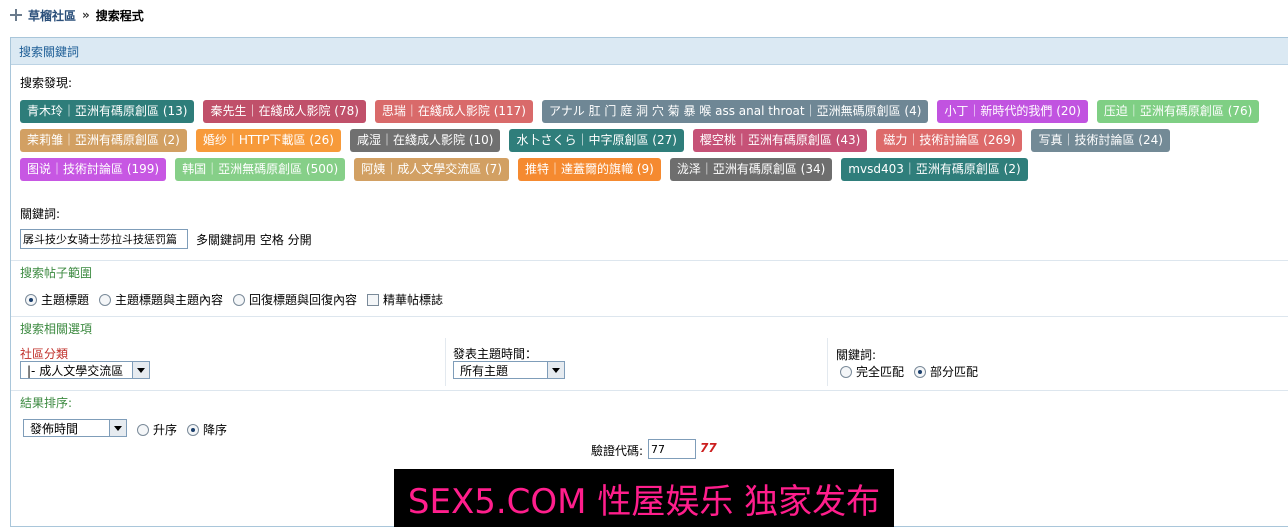 The height and width of the screenshot is (529, 1288). Describe the element at coordinates (103, 140) in the screenshot. I see `search-tag: 茉莉雏｜亞洲有碼原創區 (2)` at that location.